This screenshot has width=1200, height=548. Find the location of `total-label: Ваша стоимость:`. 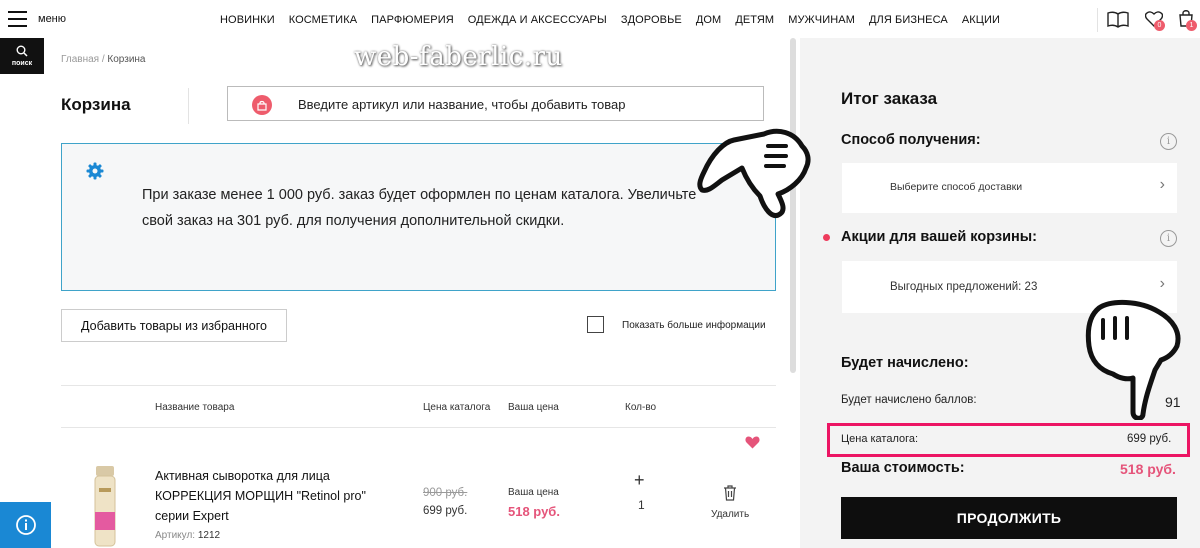

total-label: Ваша стоимость: is located at coordinates (903, 468).